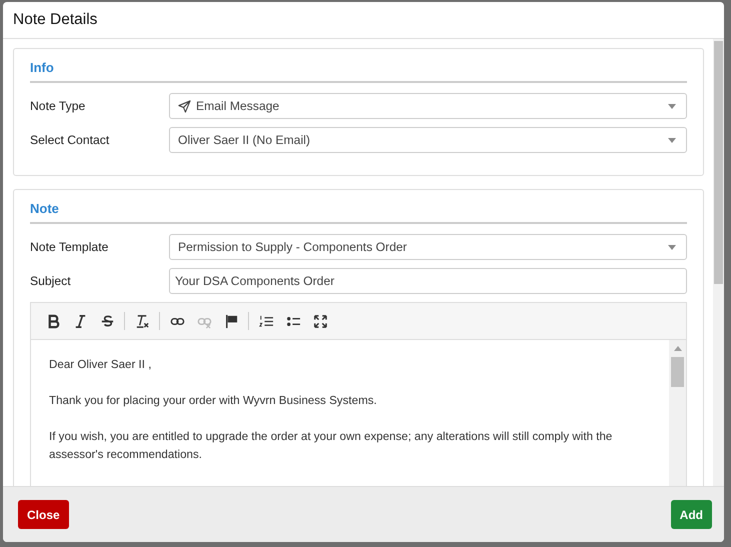 The height and width of the screenshot is (547, 731). What do you see at coordinates (428, 281) in the screenshot?
I see `subject-field: Your DSA Components Order` at bounding box center [428, 281].